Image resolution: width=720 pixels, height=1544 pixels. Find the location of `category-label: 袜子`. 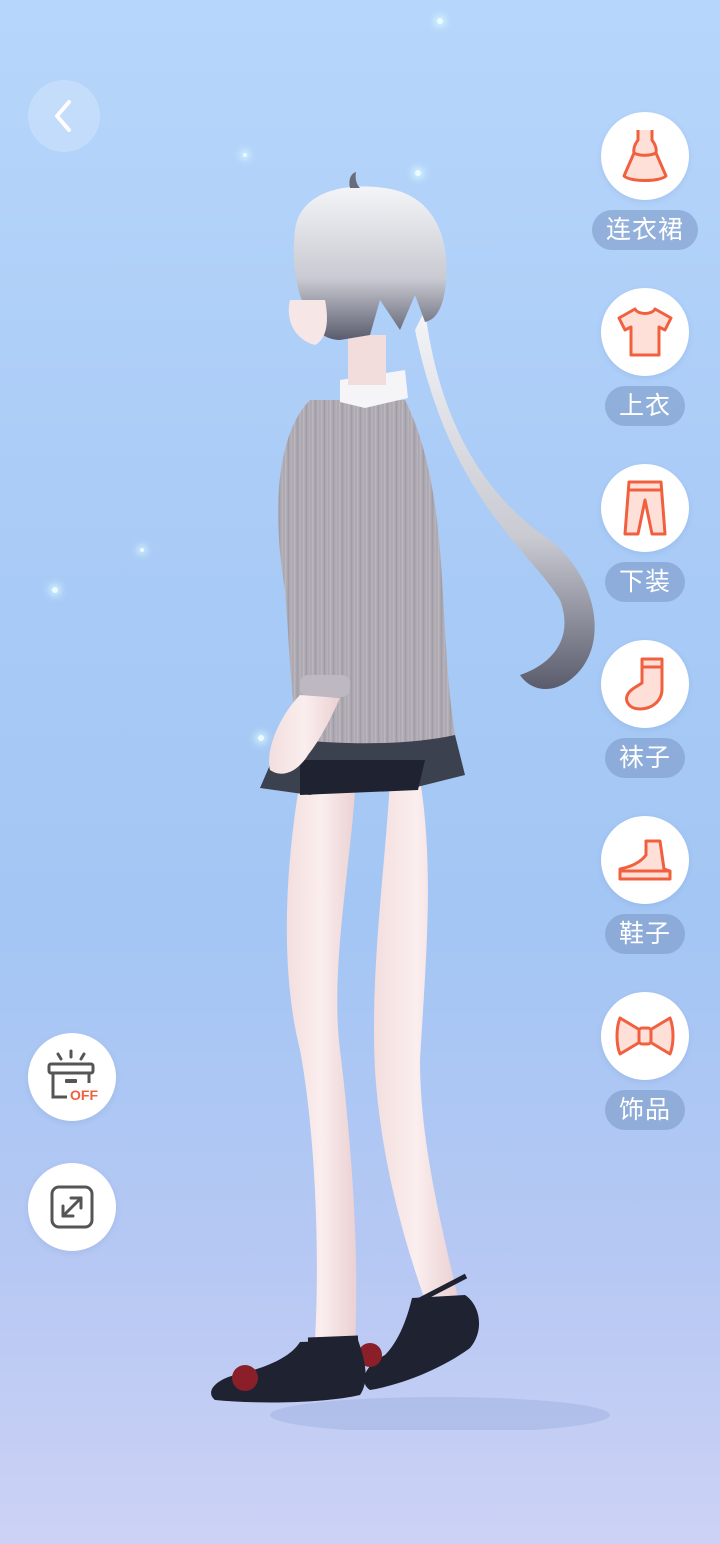

category-label: 袜子 is located at coordinates (645, 758).